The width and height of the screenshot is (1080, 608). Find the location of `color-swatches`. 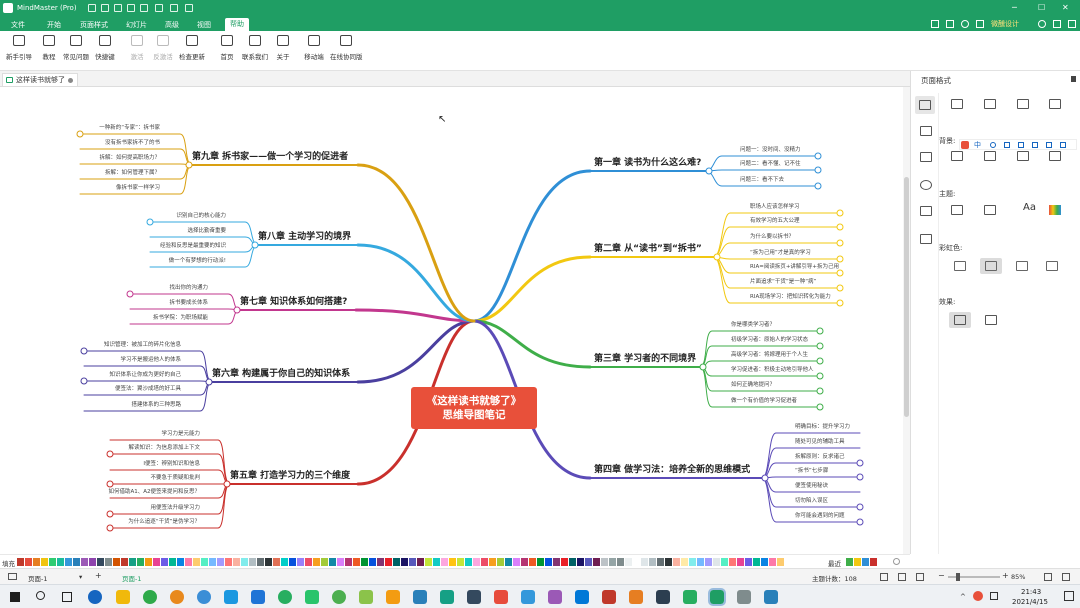

color-swatches is located at coordinates (422, 562).